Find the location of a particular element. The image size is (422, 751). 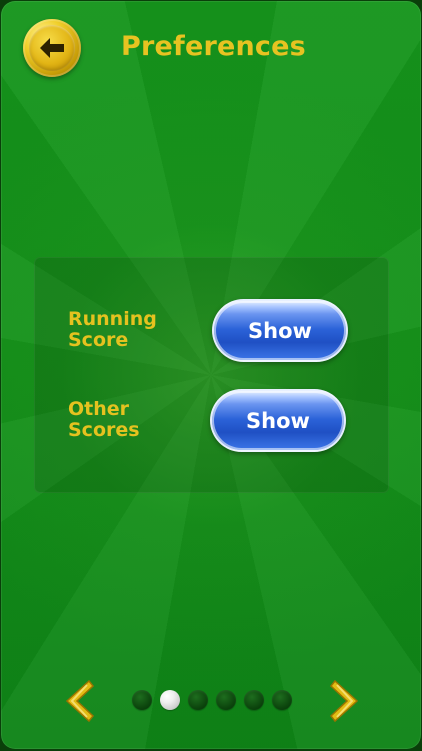

arrow-left-icon is located at coordinates (52, 48).